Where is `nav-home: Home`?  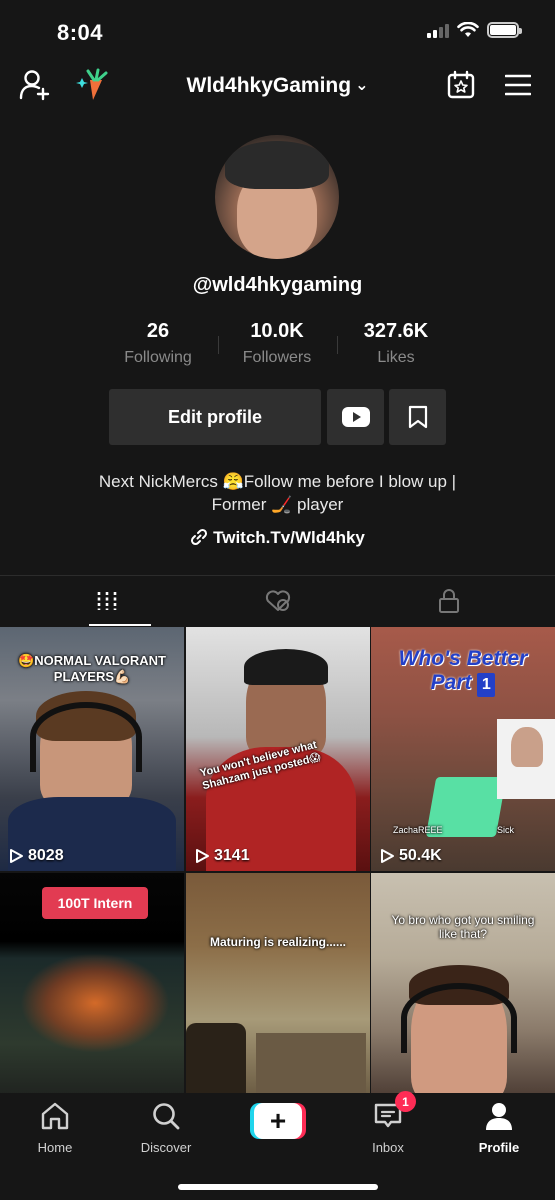 nav-home: Home is located at coordinates (55, 1128).